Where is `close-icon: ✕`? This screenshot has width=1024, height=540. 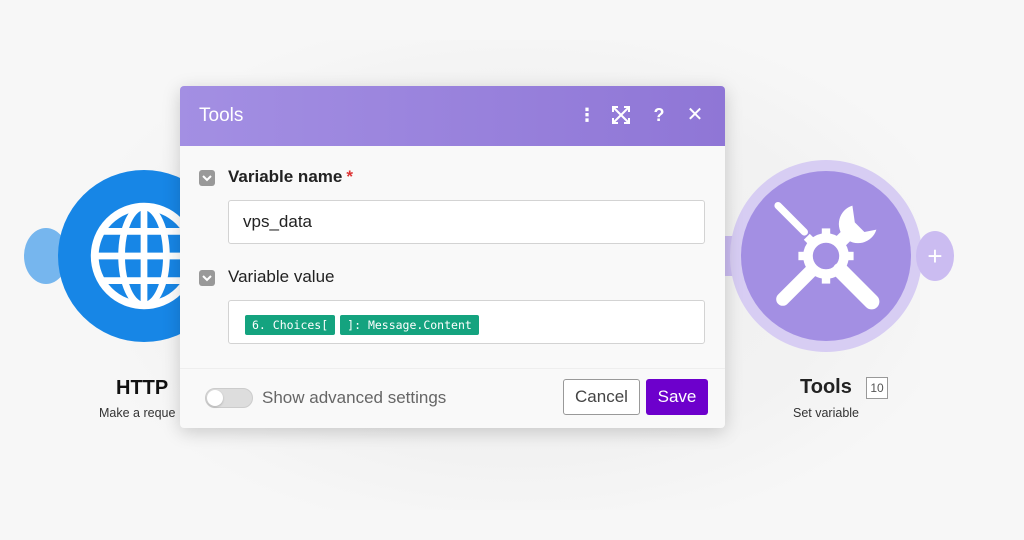
close-icon: ✕ is located at coordinates (695, 115).